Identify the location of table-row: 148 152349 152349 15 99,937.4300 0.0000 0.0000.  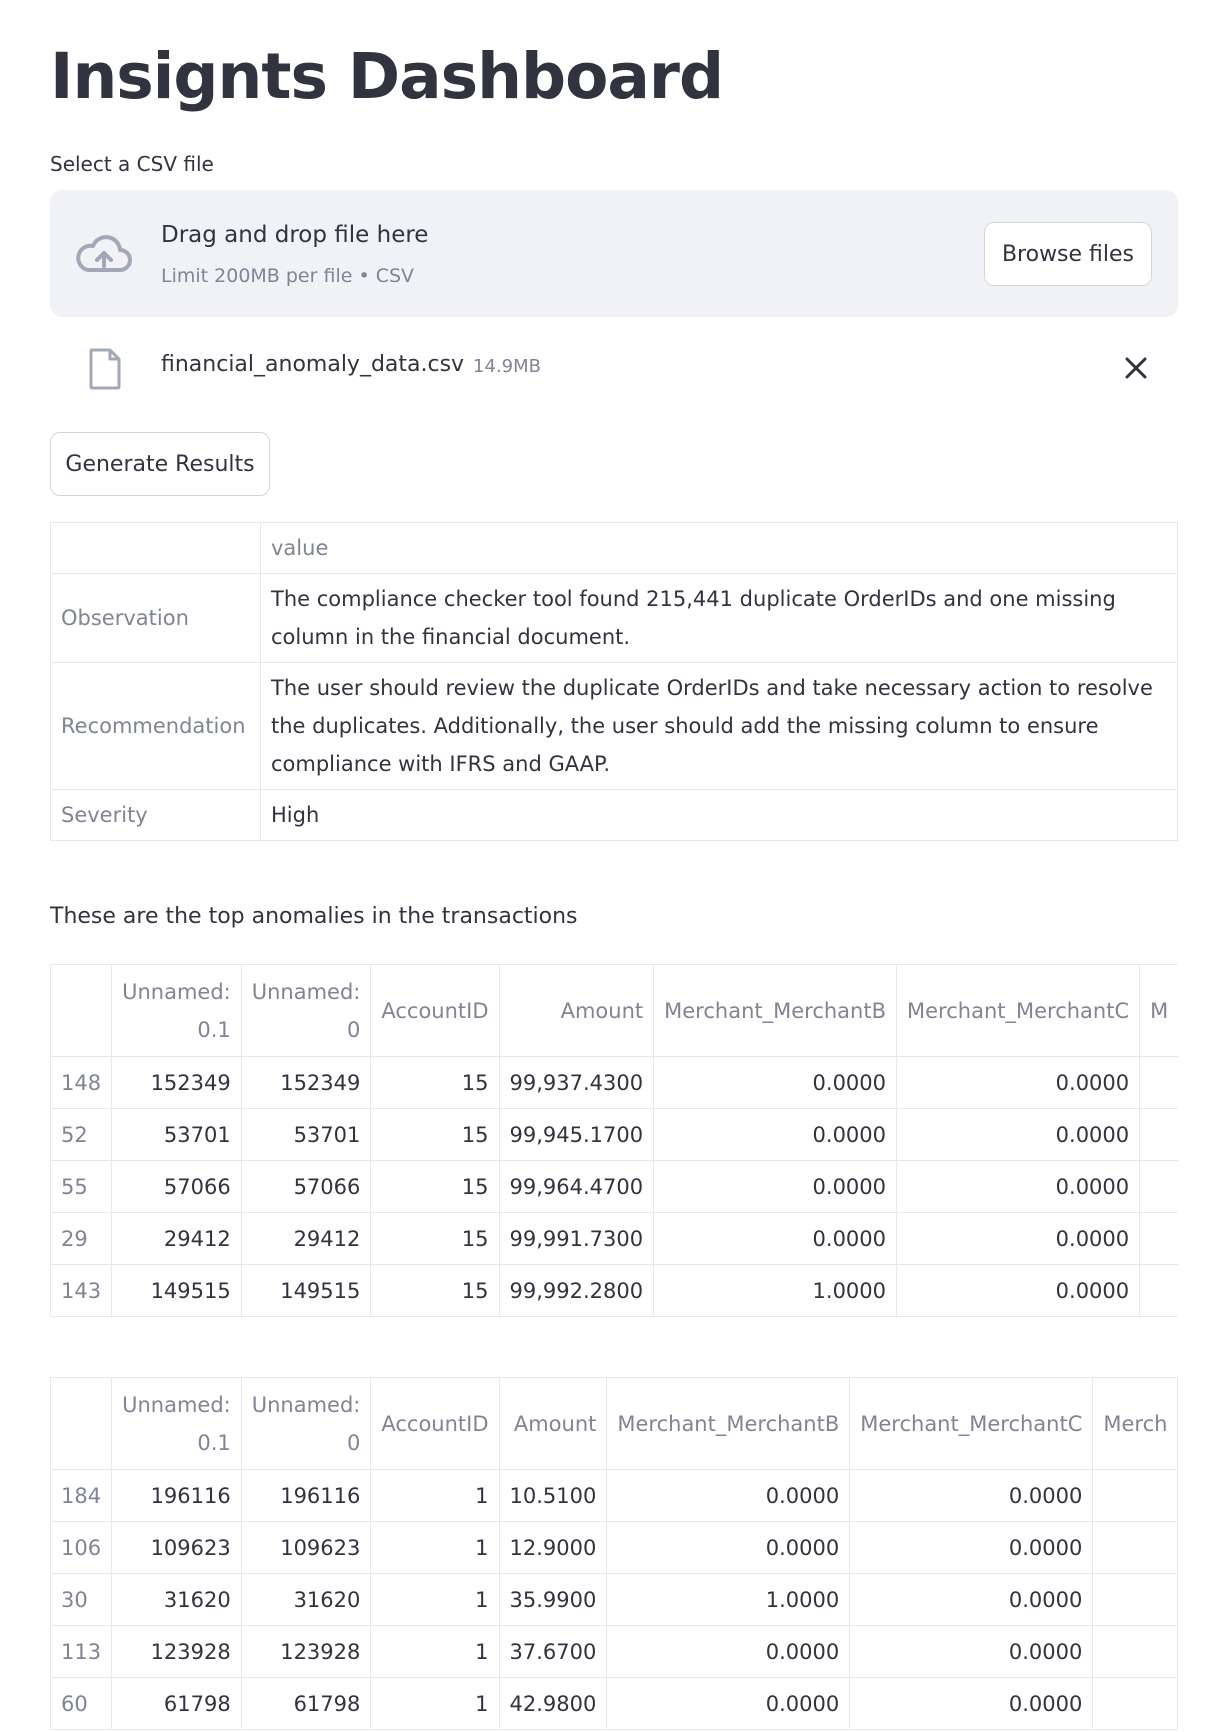
(614, 1082).